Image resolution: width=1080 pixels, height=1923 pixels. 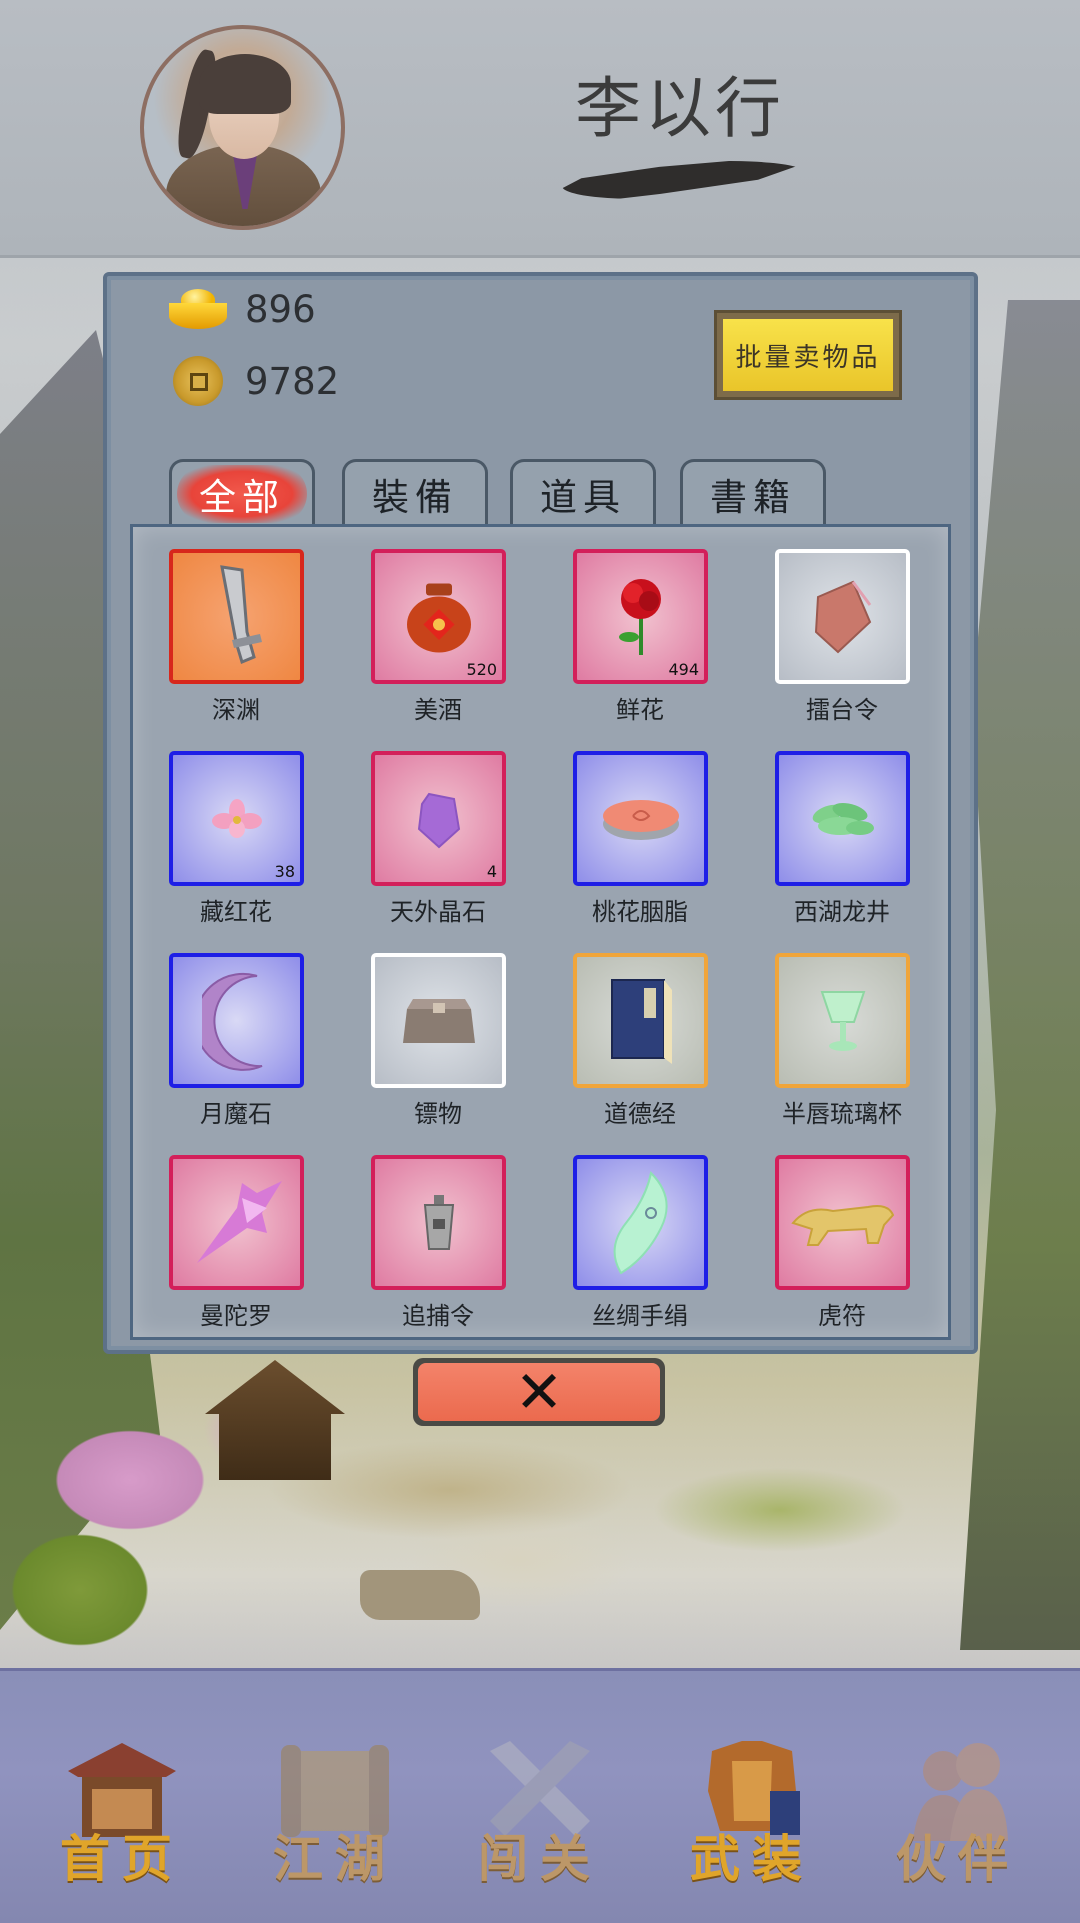 I want to click on rose-icon, so click(x=639, y=616).